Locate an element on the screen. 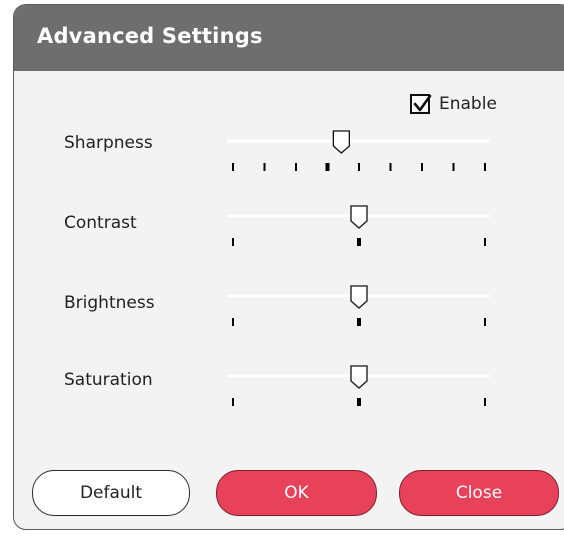 The image size is (564, 536). brightness-slider is located at coordinates (358, 305).